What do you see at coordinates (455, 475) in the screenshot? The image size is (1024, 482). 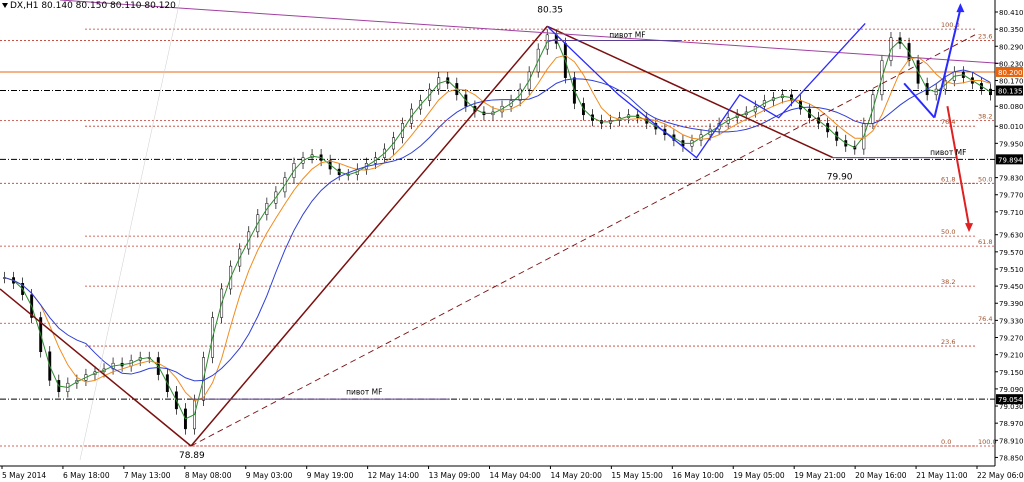 I see `x-tick-label: 13 May 09:00` at bounding box center [455, 475].